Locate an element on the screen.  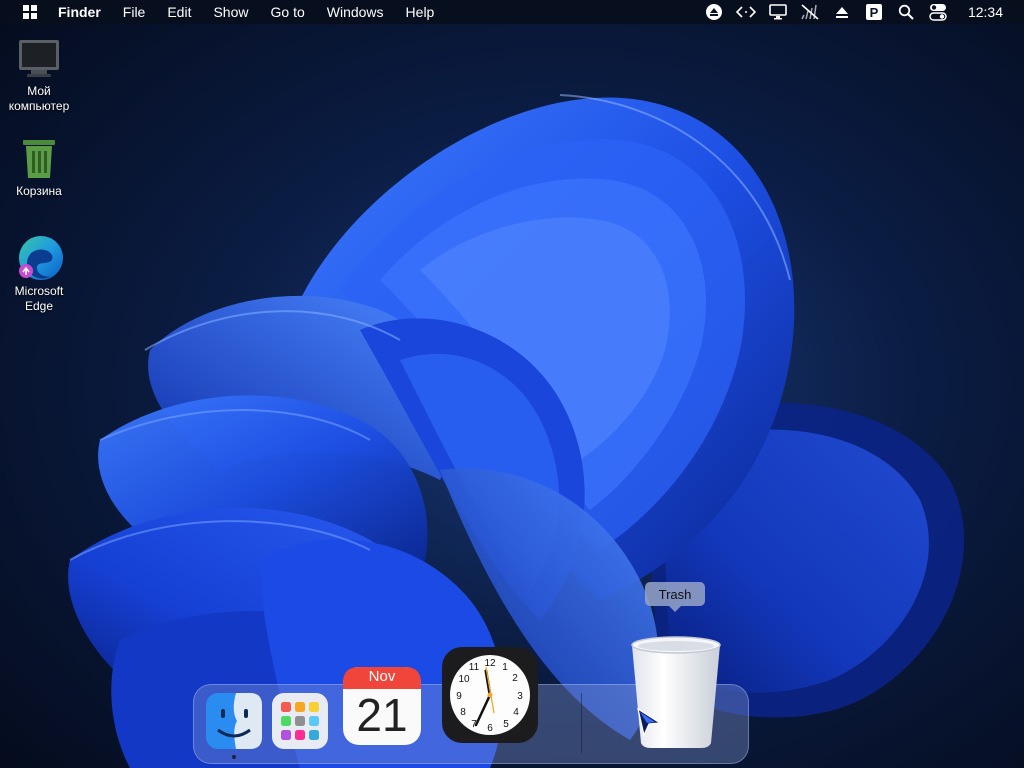
parking-p-icon: P is located at coordinates (874, 12).